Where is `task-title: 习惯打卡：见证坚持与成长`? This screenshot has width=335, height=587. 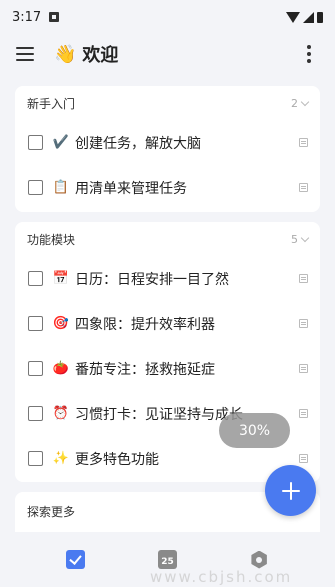 task-title: 习惯打卡：见证坚持与成长 is located at coordinates (159, 414).